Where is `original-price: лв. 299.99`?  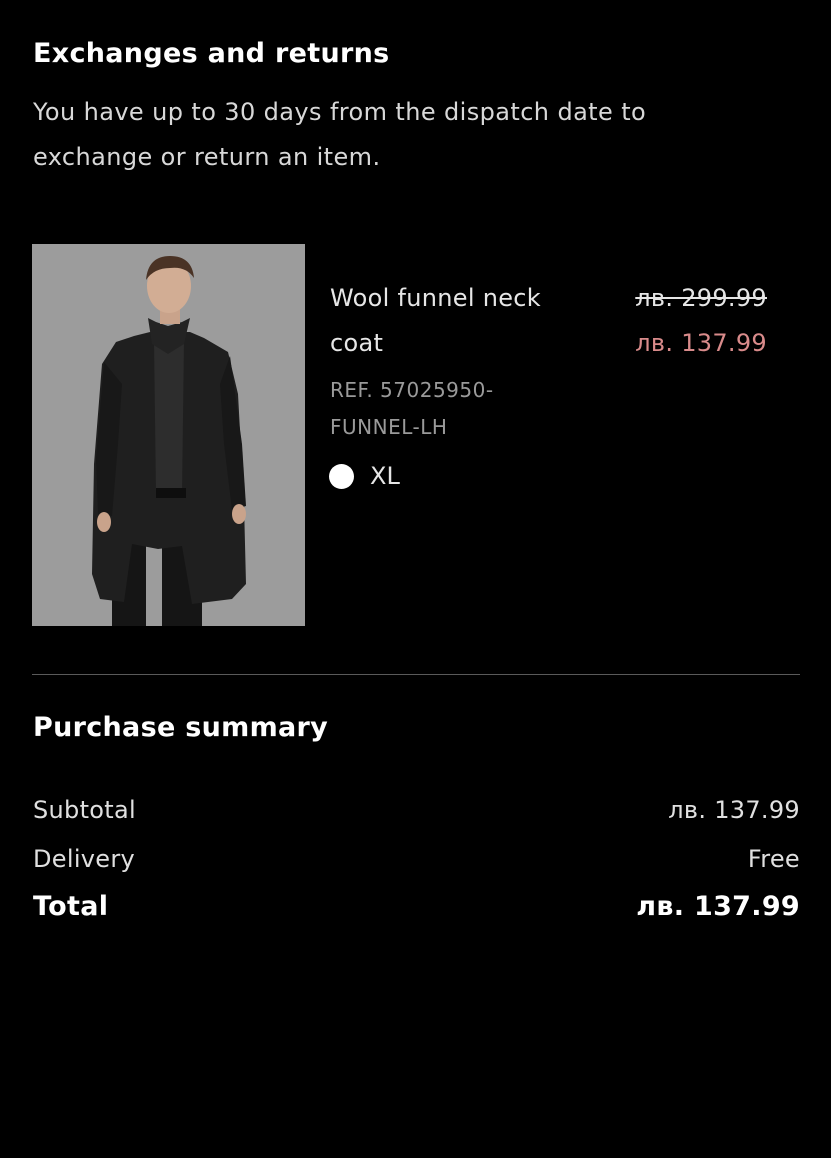 original-price: лв. 299.99 is located at coordinates (701, 298).